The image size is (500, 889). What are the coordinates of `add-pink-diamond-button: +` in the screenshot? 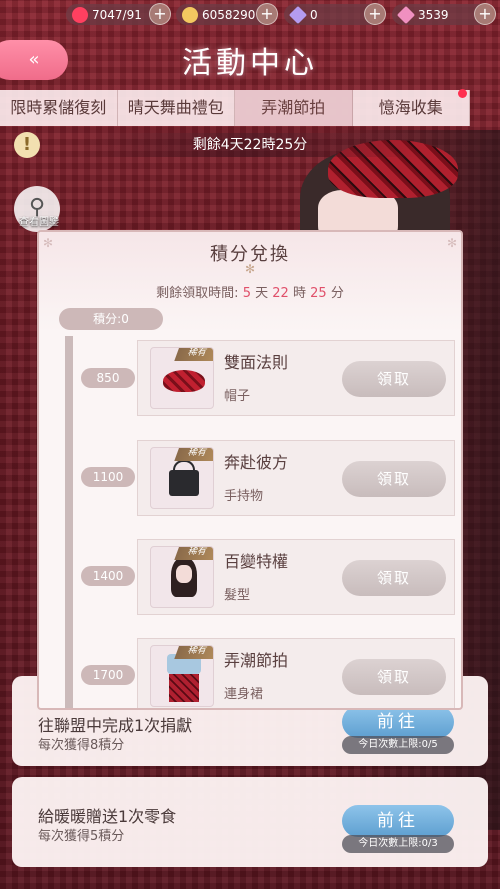 It's located at (485, 14).